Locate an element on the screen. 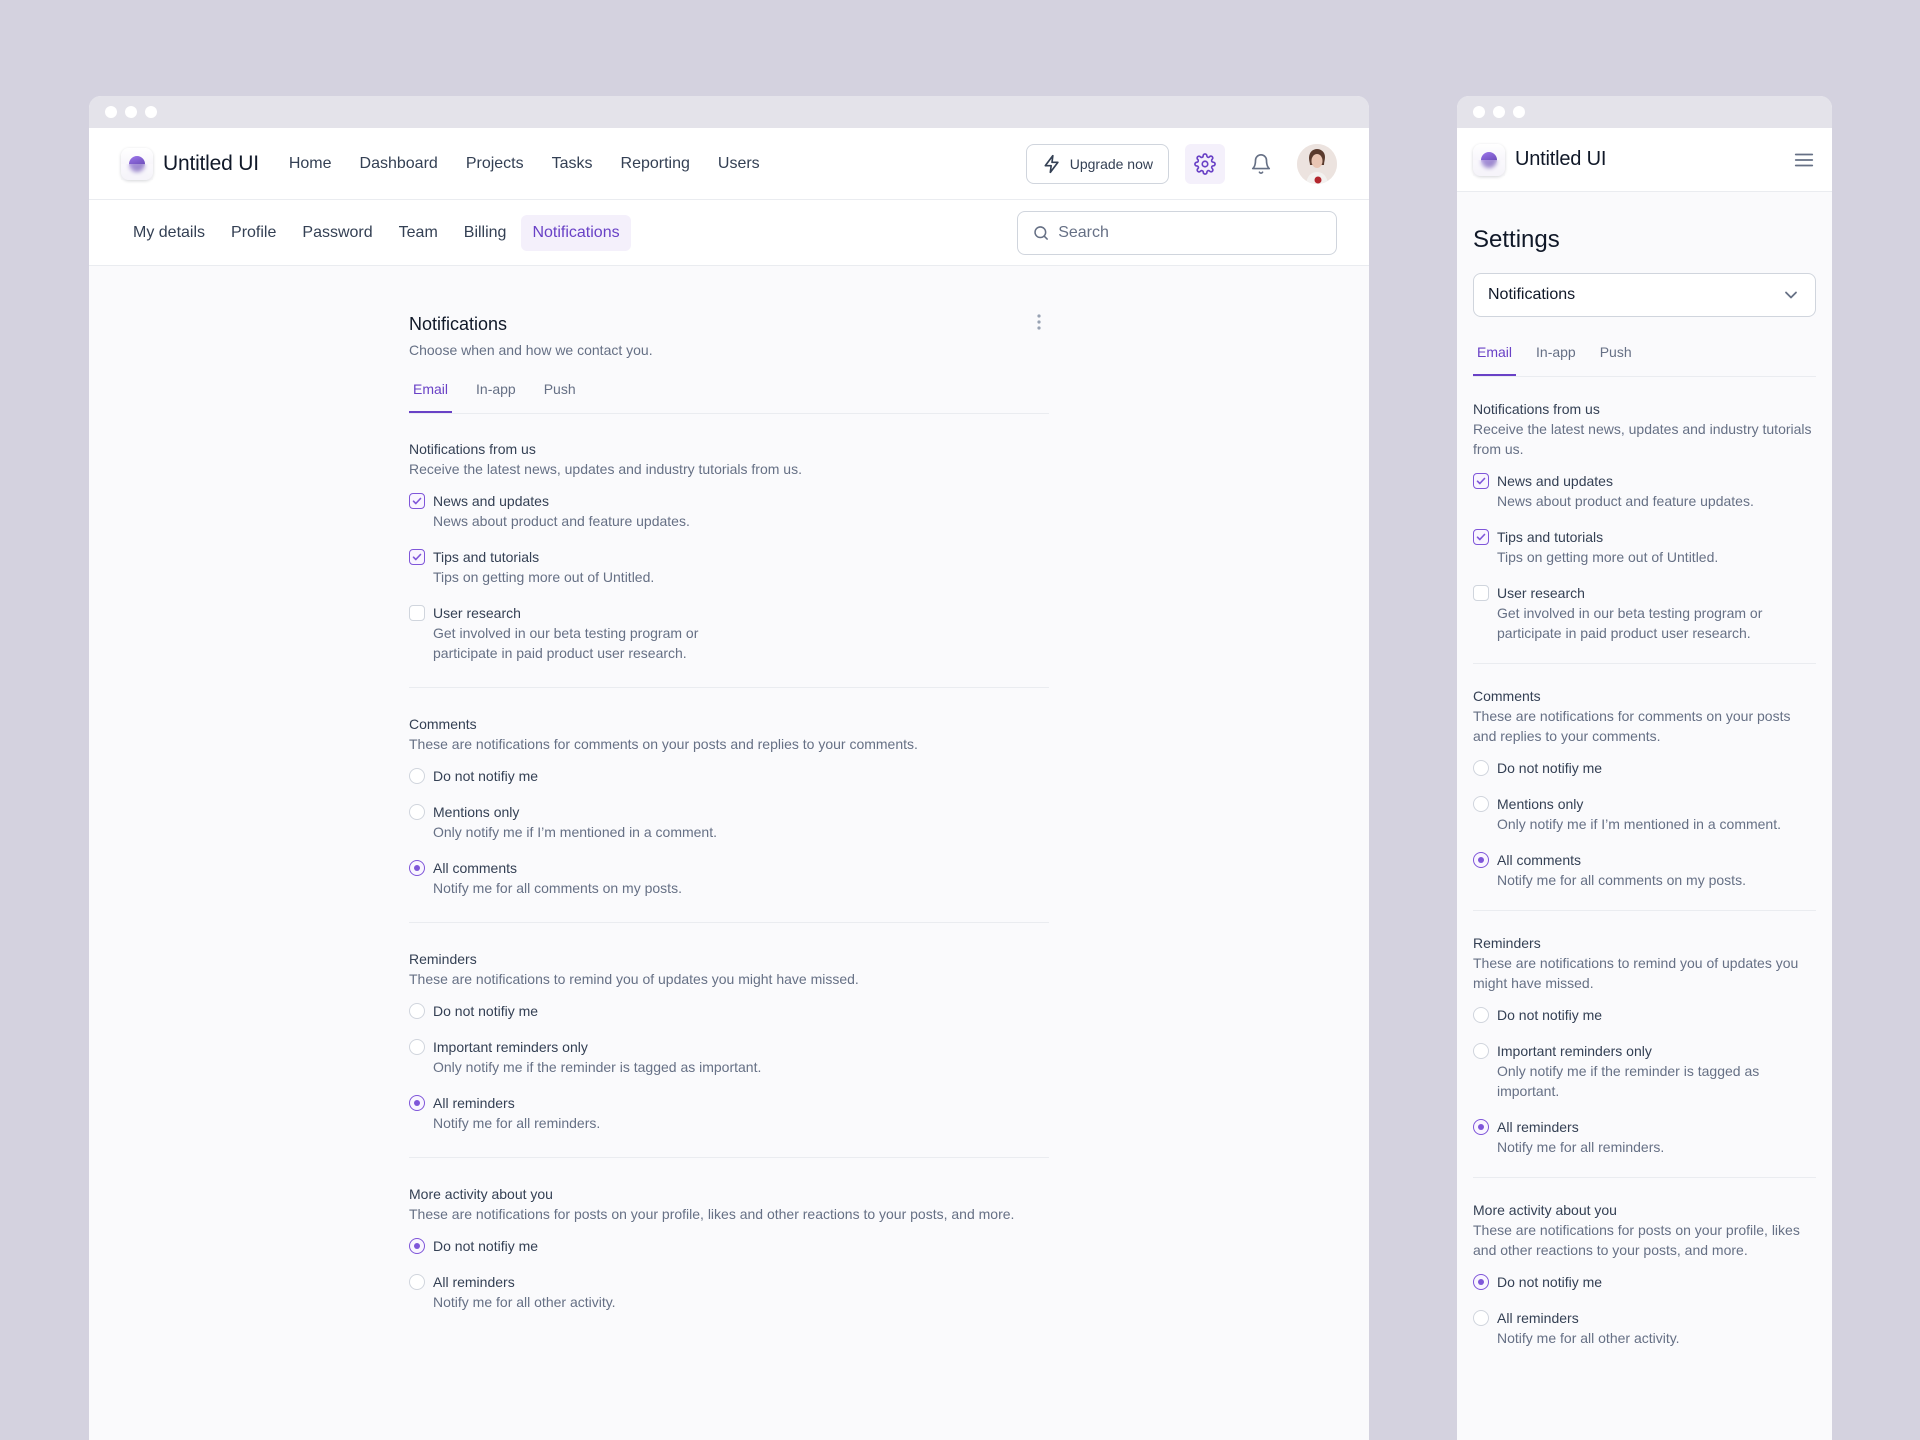 The width and height of the screenshot is (1920, 1440). tab-my-details: My details is located at coordinates (169, 233).